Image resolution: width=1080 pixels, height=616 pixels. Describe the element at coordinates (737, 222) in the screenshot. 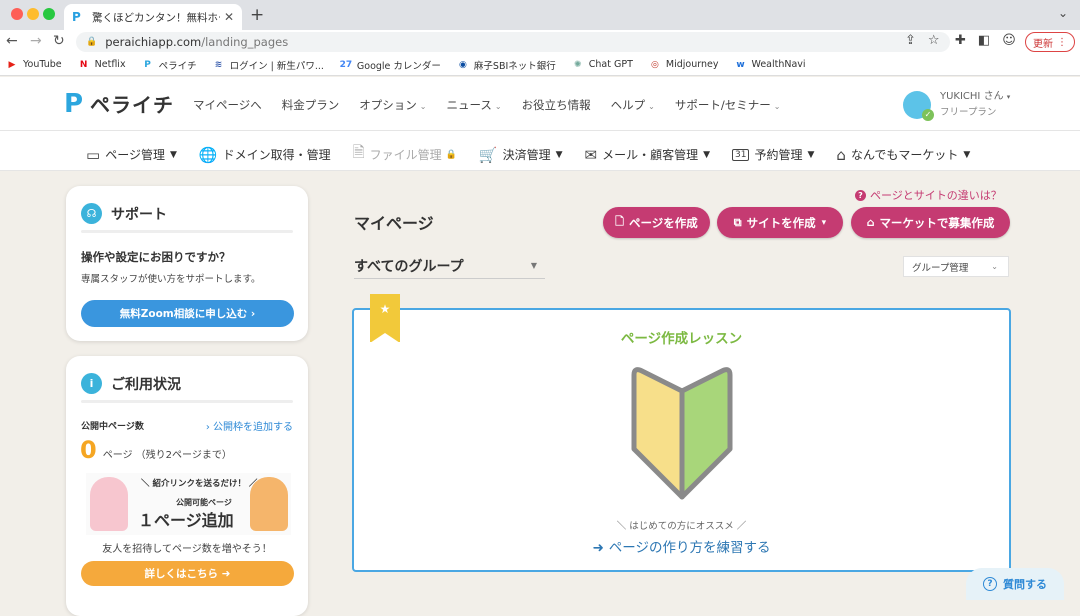

I see `pages-icon: ⧉` at that location.